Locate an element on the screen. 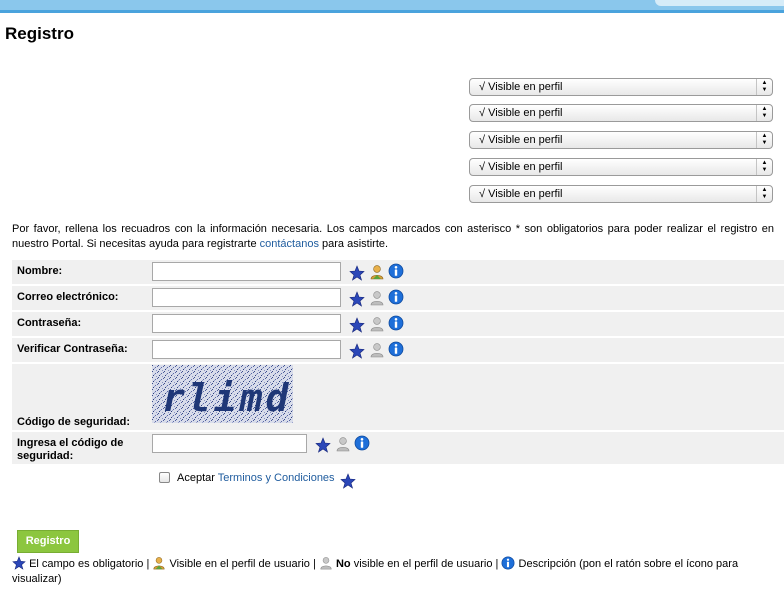 Image resolution: width=784 pixels, height=597 pixels. privacy-select-4: √ Visible en perfil ▲ ▼ is located at coordinates (621, 167).